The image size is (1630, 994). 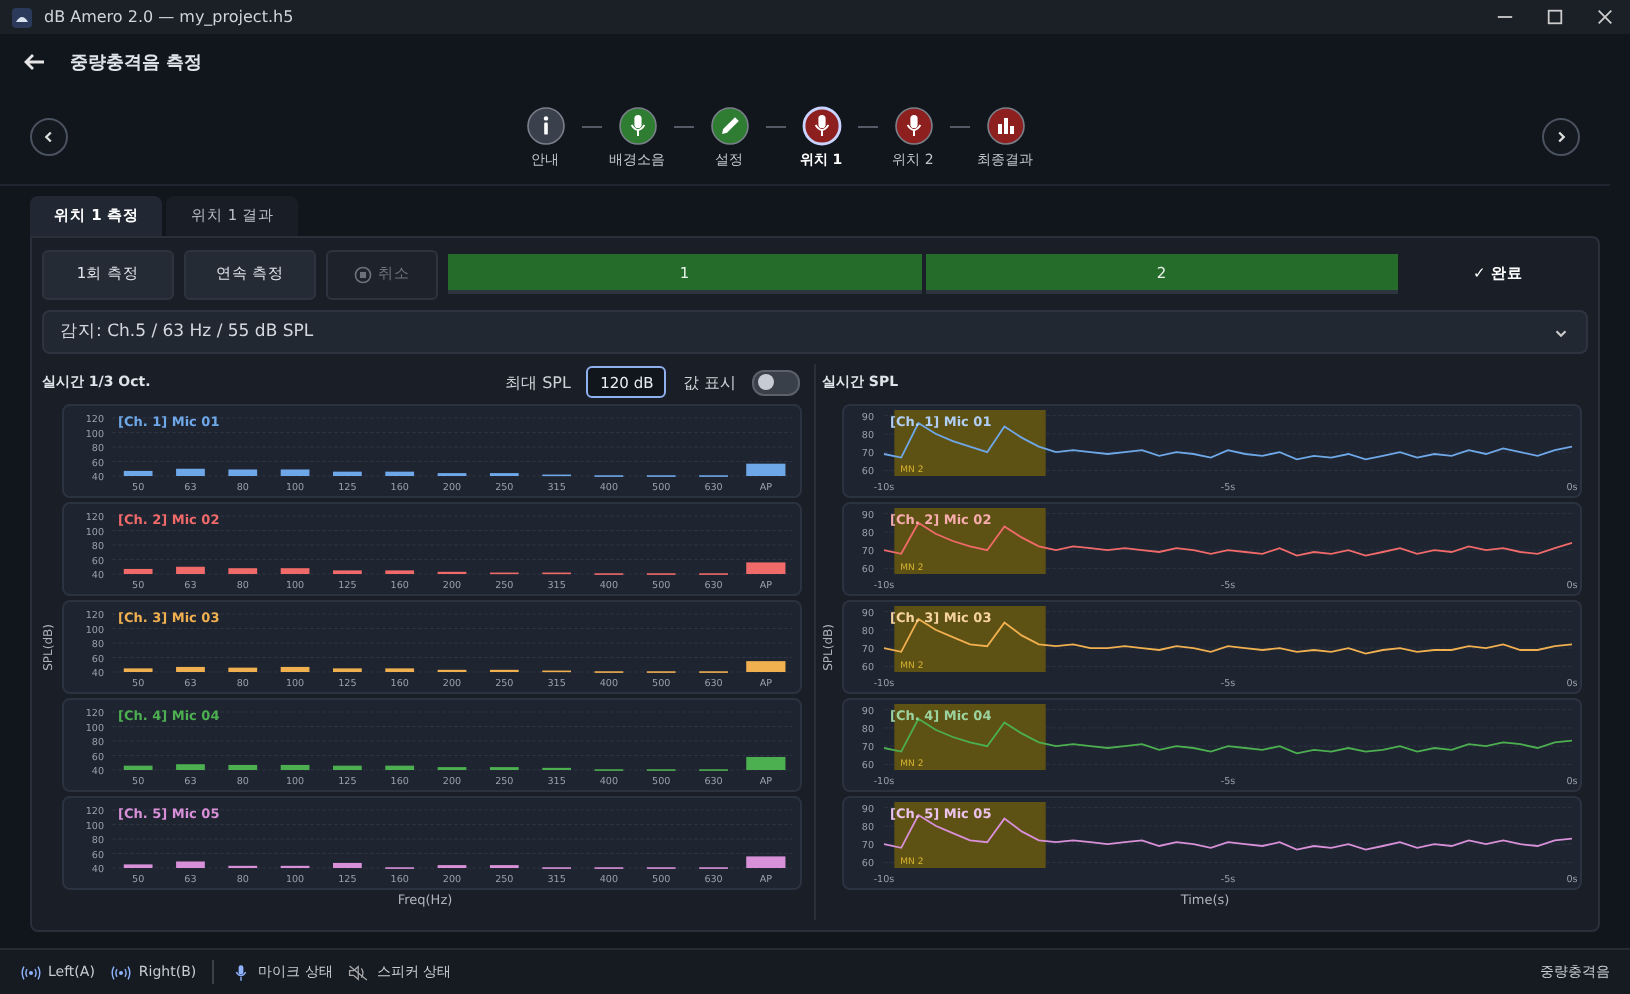 I want to click on next-button, so click(x=1561, y=137).